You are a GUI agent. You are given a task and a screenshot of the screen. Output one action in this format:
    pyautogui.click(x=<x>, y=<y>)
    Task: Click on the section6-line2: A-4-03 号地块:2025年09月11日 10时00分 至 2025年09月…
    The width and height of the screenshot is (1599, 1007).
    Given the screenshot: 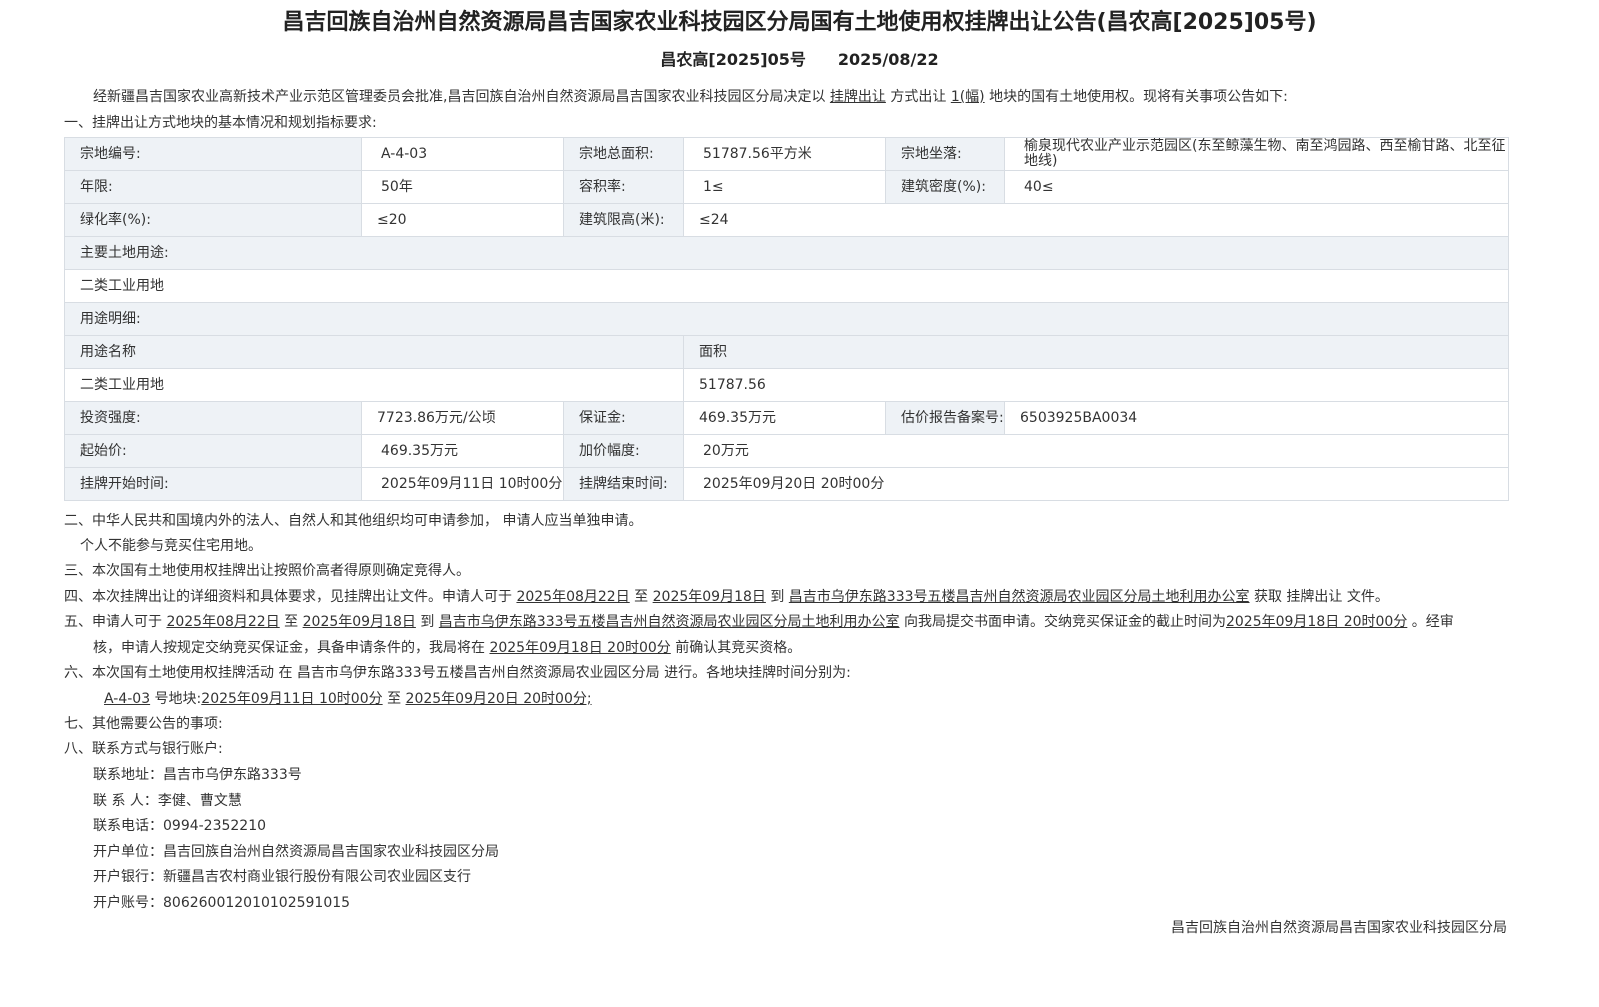 What is the action you would take?
    pyautogui.click(x=839, y=699)
    